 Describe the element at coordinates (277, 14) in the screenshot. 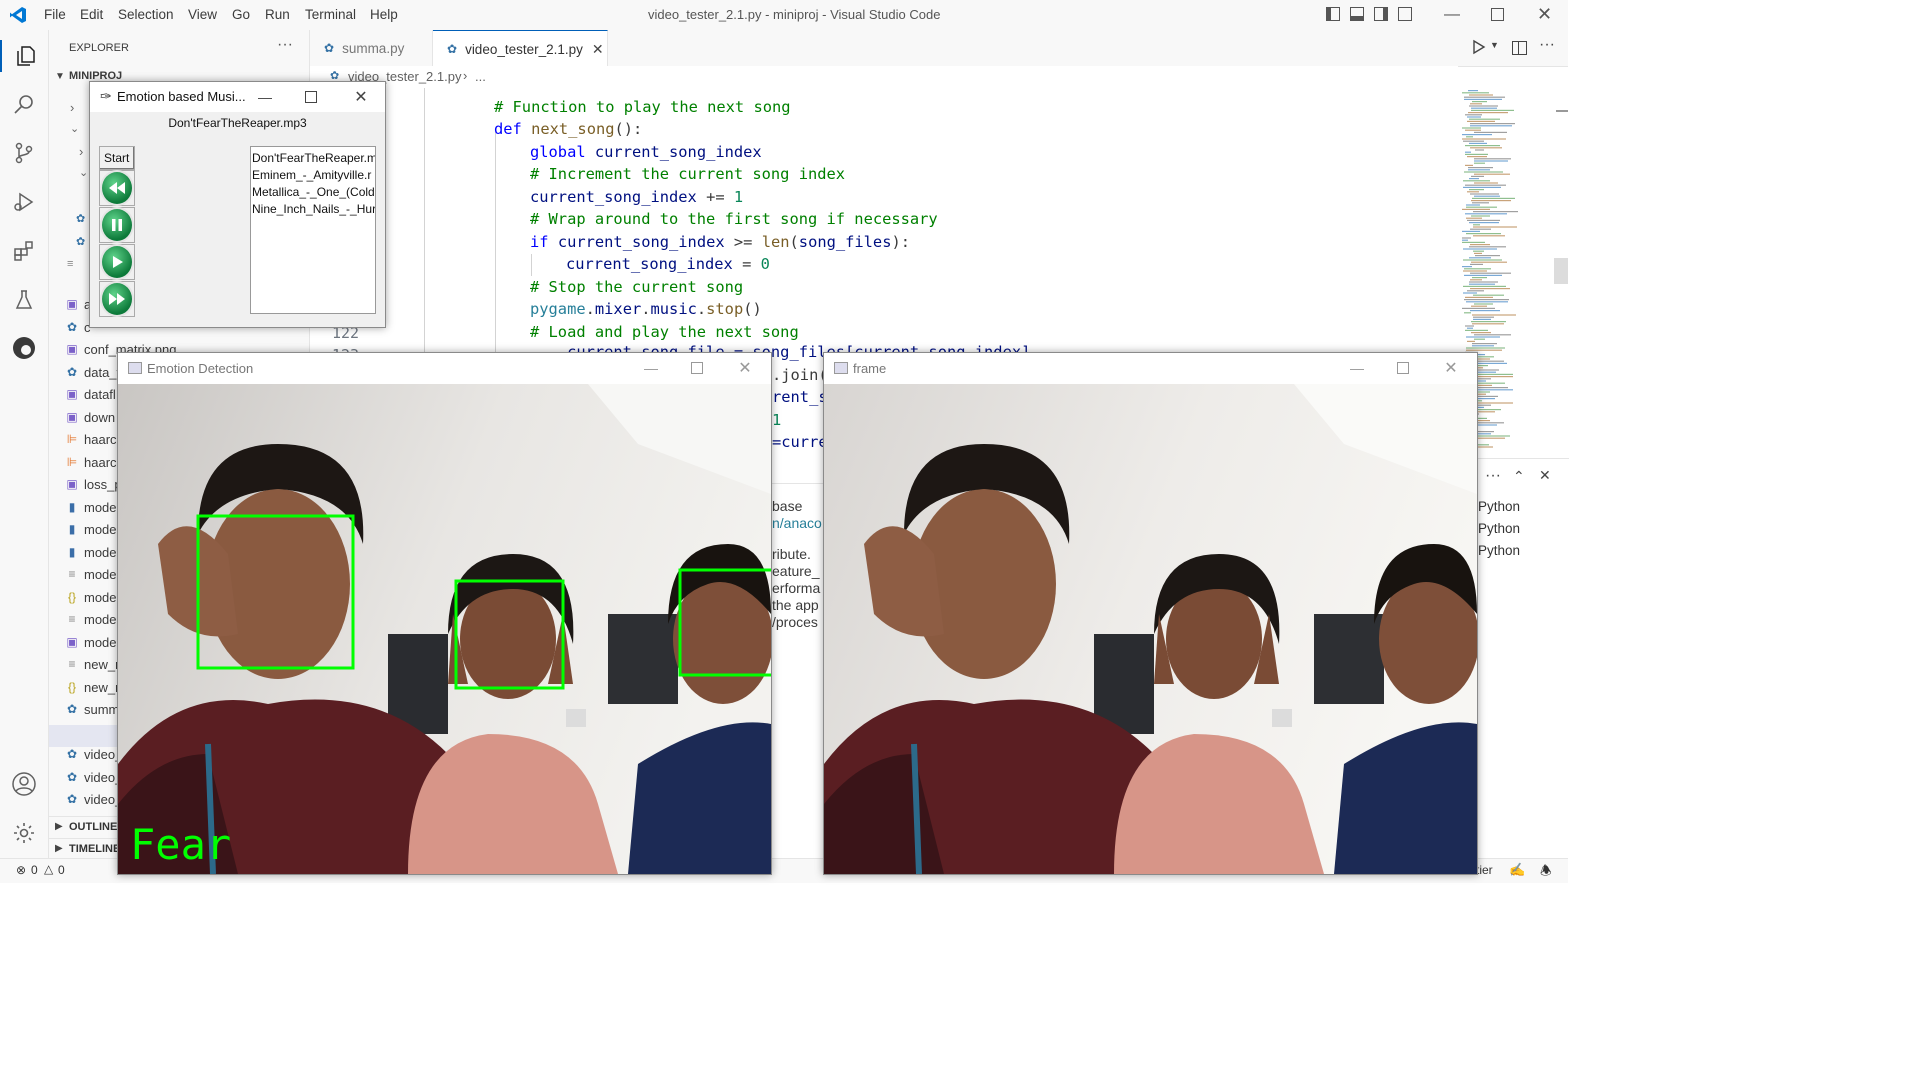

I see `menu-run: Run` at that location.